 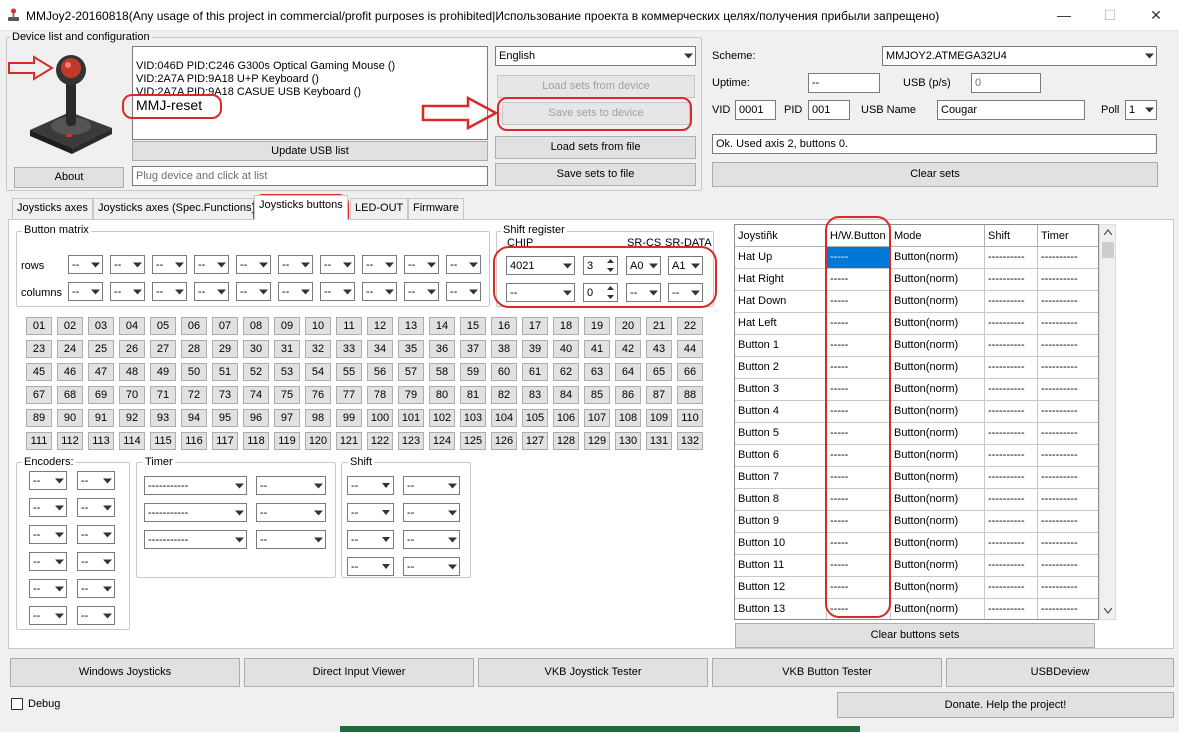 I want to click on number-button: 29, so click(x=225, y=349).